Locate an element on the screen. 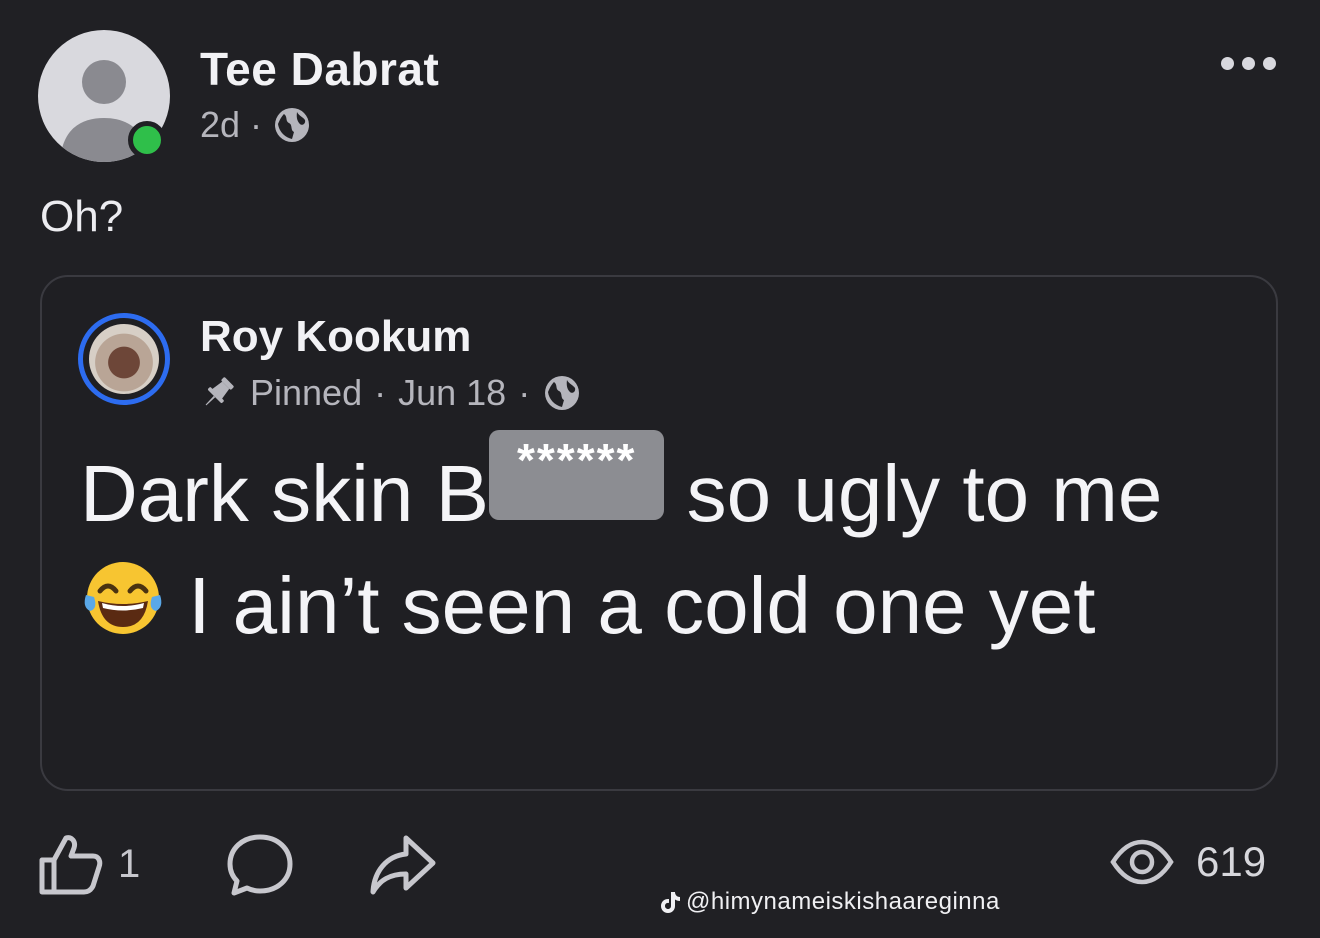  quoted-post-date: Jun 18 is located at coordinates (452, 393).